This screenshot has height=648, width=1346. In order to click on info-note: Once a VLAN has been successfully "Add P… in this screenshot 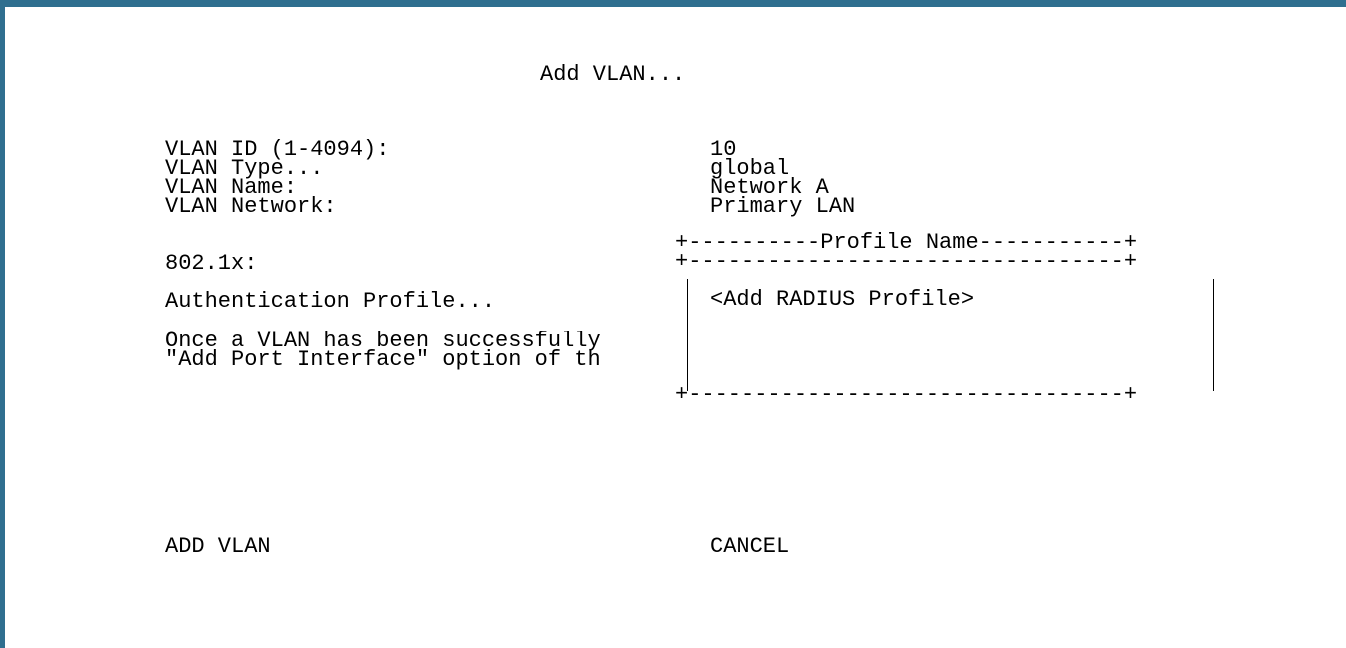, I will do `click(422, 353)`.